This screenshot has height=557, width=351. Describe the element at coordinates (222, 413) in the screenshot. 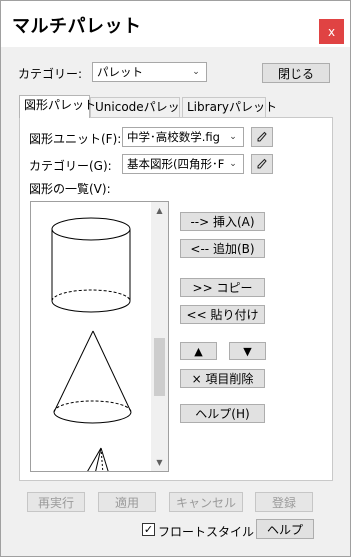

I see `help-button: ヘルプ(H)` at that location.